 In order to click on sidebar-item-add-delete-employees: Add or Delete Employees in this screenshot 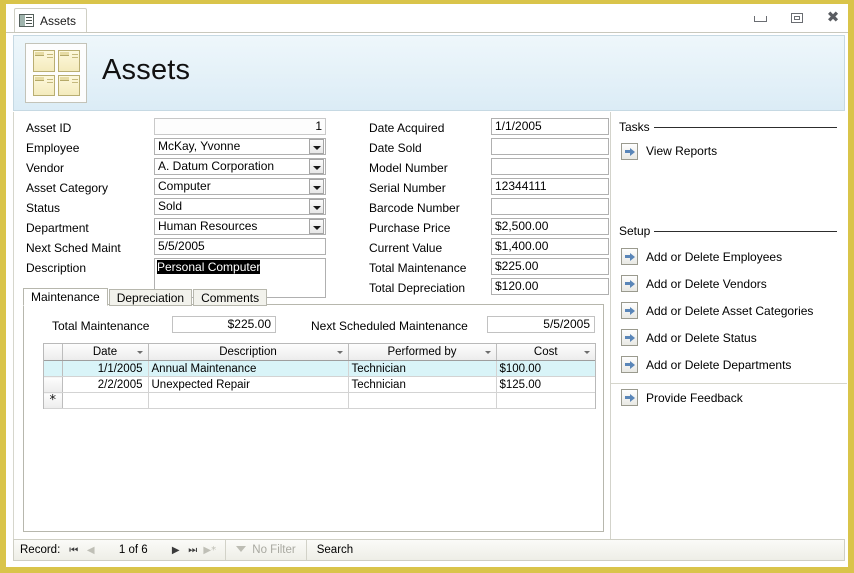, I will do `click(728, 256)`.